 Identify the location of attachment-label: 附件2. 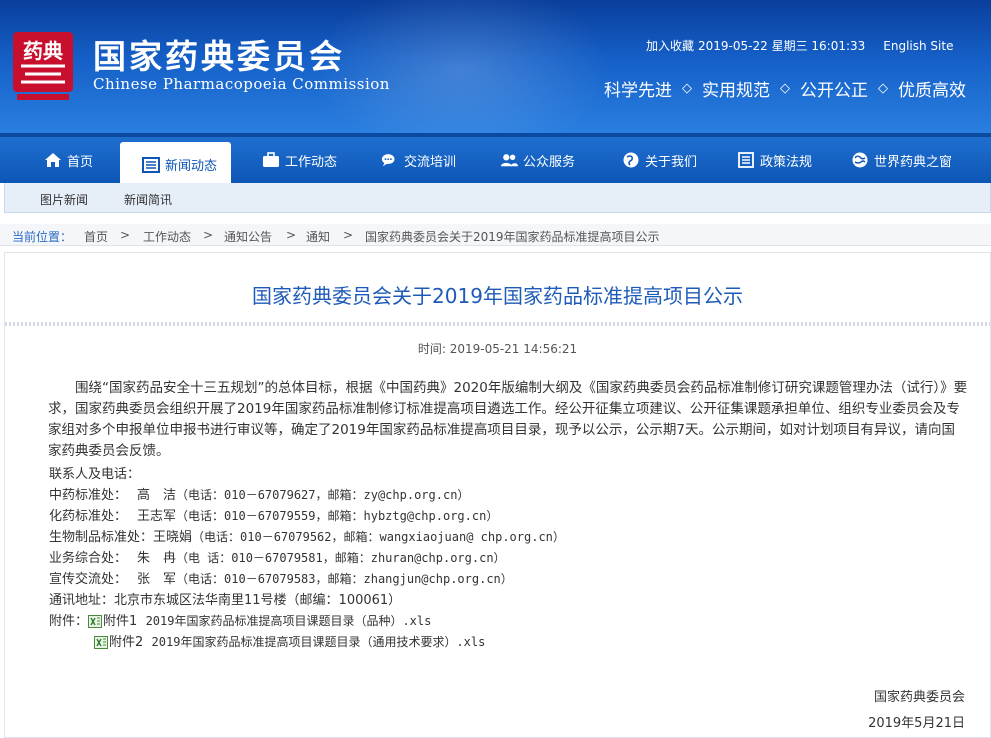
(126, 642).